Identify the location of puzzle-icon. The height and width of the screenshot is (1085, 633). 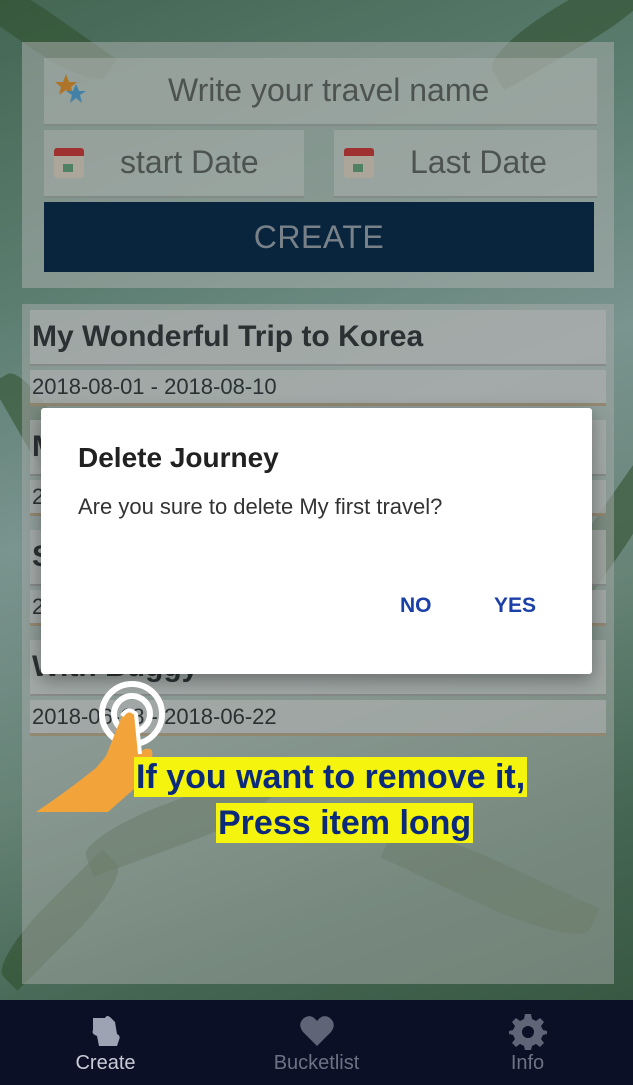
(106, 1031).